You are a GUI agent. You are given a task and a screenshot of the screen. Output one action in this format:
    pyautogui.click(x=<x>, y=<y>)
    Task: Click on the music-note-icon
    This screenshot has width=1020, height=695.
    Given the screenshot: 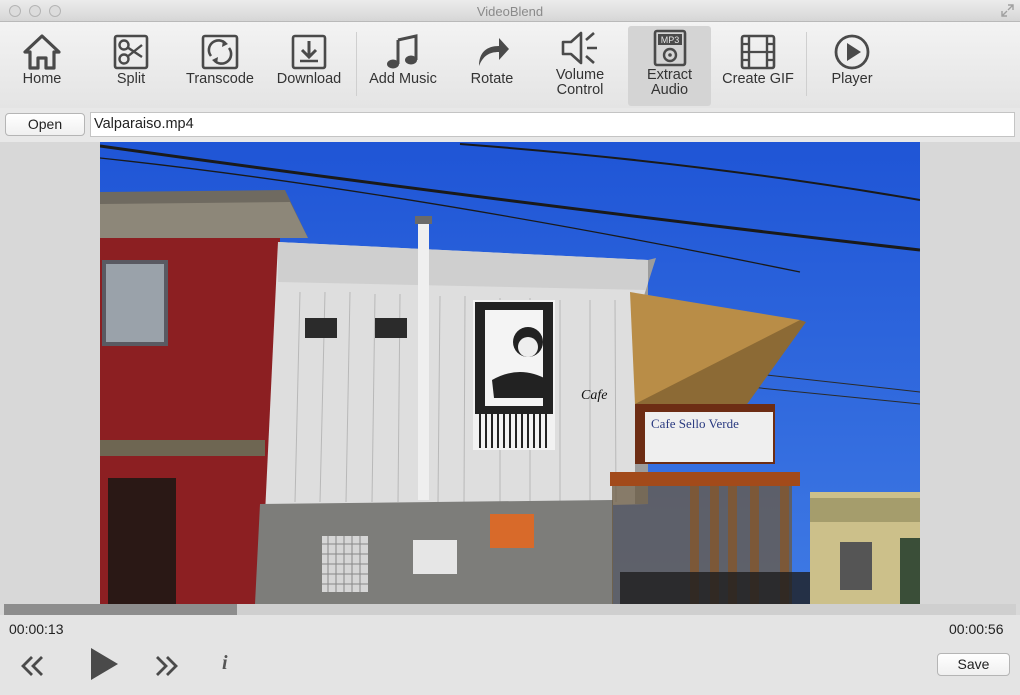 What is the action you would take?
    pyautogui.click(x=402, y=51)
    